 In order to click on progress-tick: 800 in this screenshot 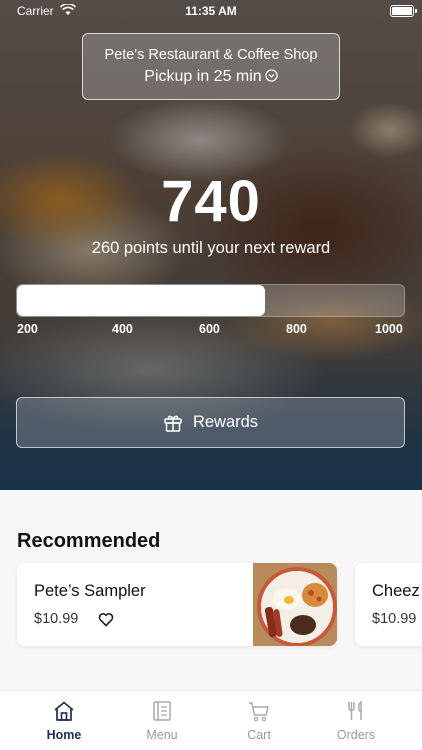, I will do `click(296, 329)`.